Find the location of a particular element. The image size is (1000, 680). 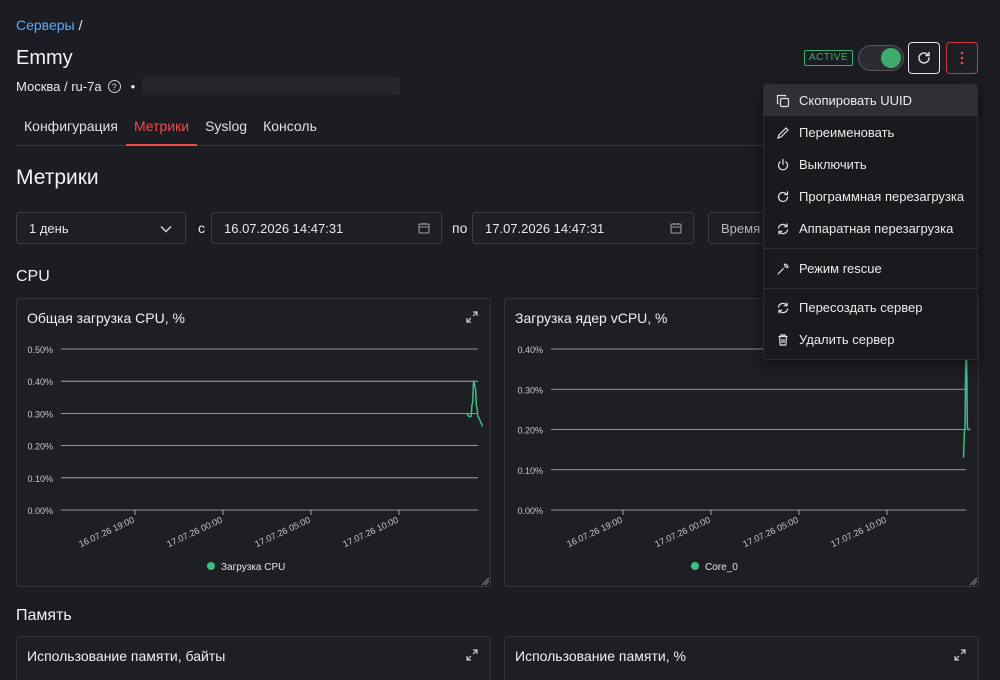

memory-percent-card: Использование памяти, % is located at coordinates (741, 658).